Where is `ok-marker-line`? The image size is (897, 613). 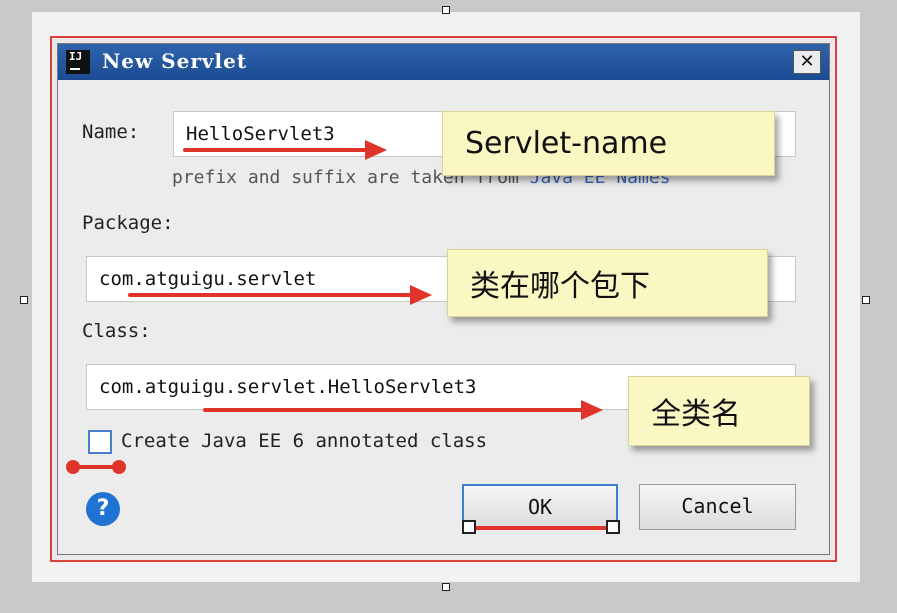 ok-marker-line is located at coordinates (542, 528).